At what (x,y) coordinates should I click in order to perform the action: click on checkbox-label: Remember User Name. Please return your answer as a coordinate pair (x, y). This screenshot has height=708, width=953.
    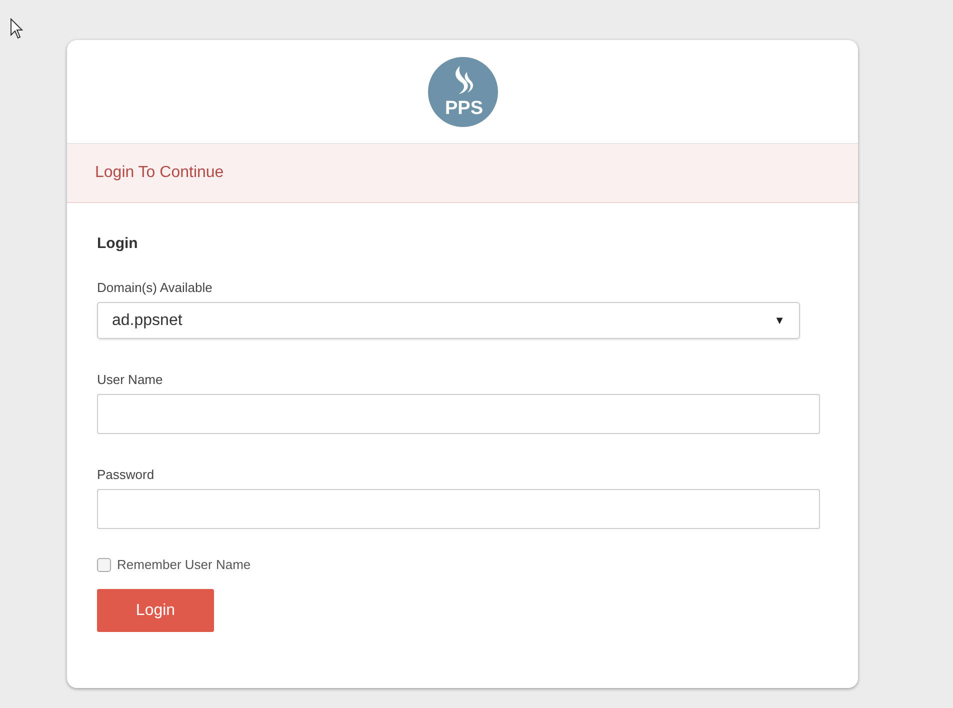
    Looking at the image, I should click on (184, 564).